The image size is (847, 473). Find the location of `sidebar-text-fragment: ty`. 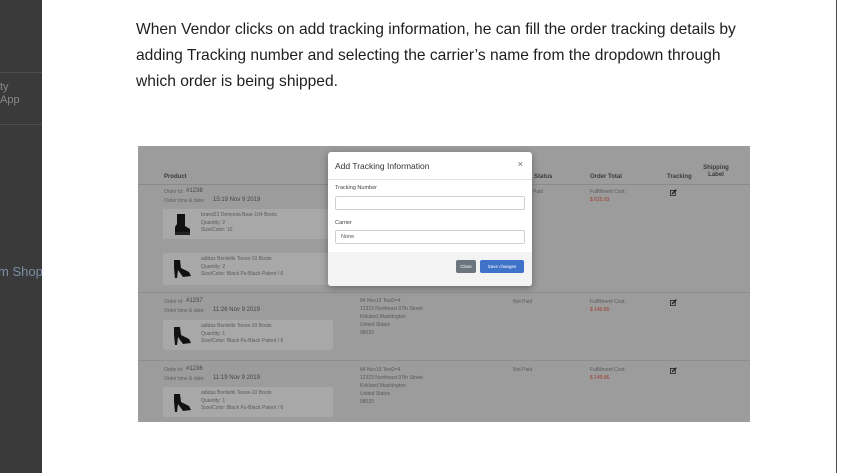

sidebar-text-fragment: ty is located at coordinates (4, 87).